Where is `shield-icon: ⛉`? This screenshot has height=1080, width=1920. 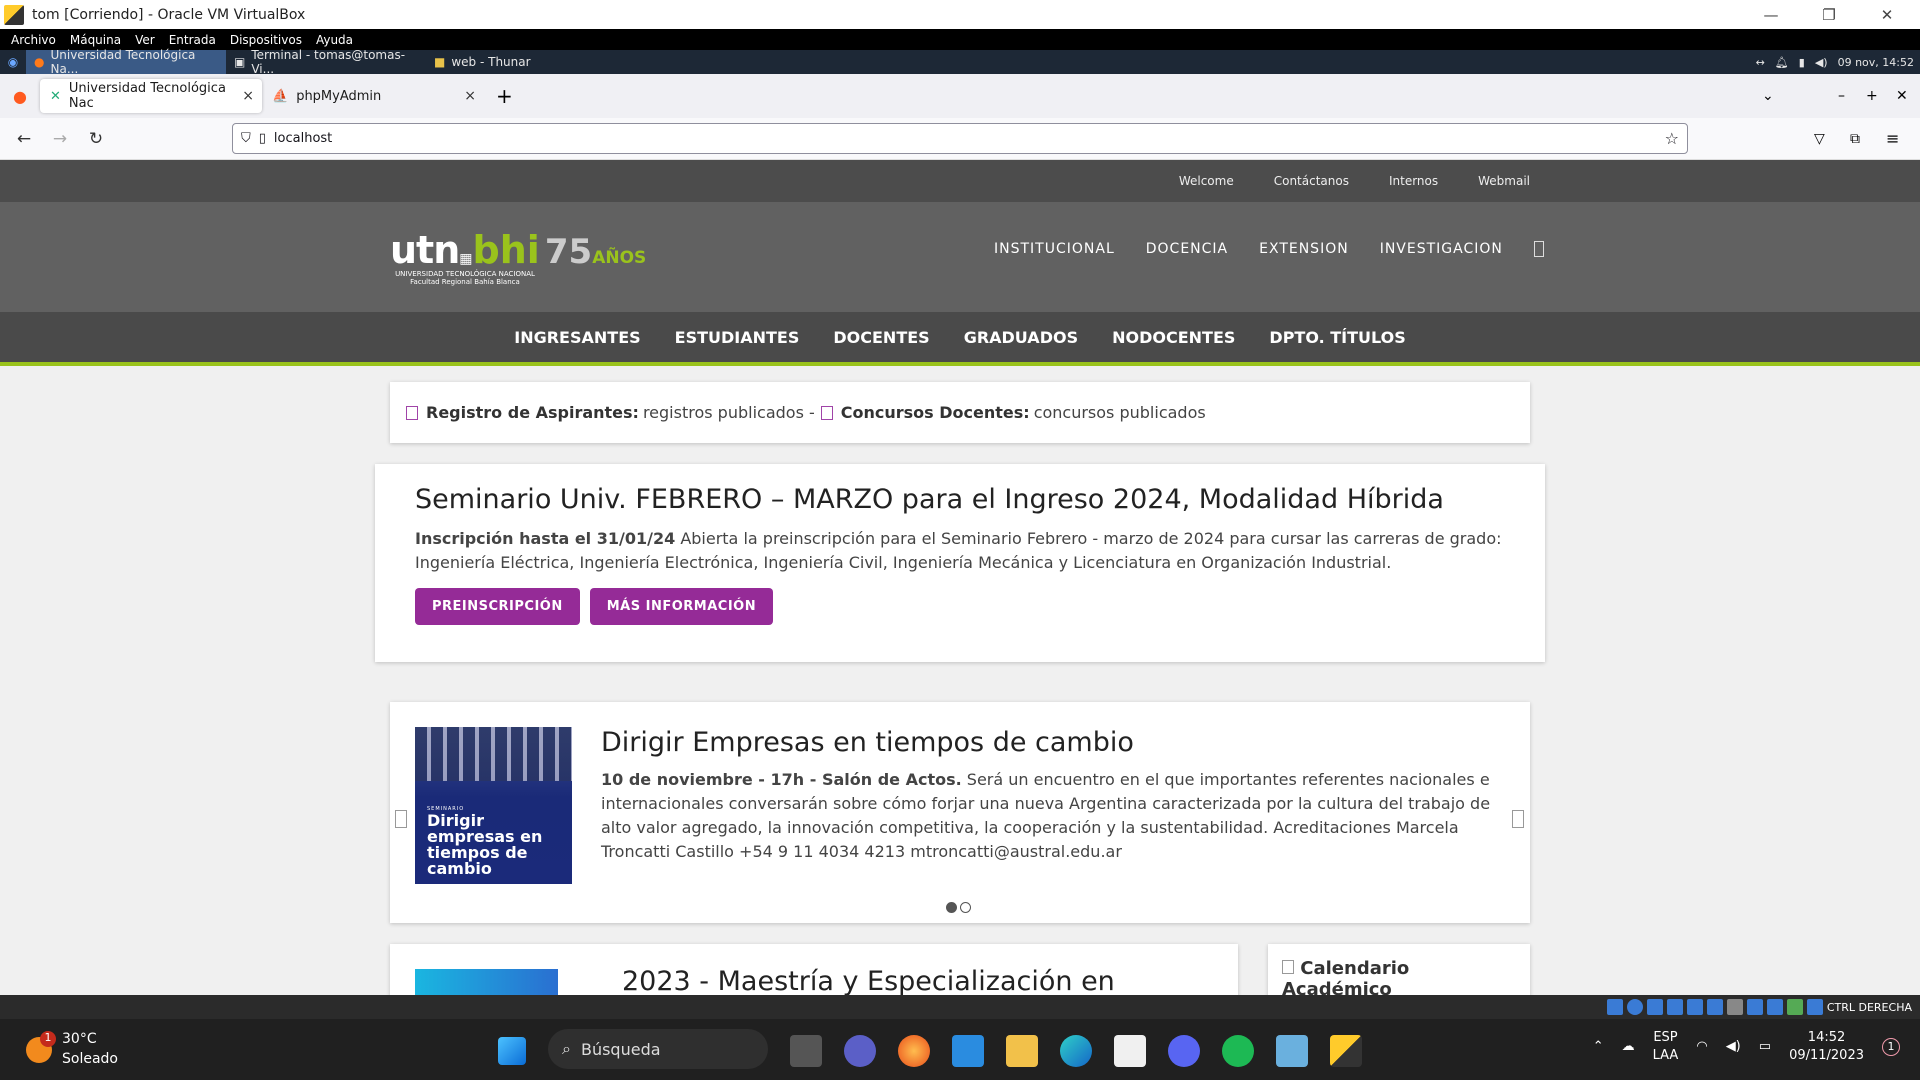 shield-icon: ⛉ is located at coordinates (246, 138).